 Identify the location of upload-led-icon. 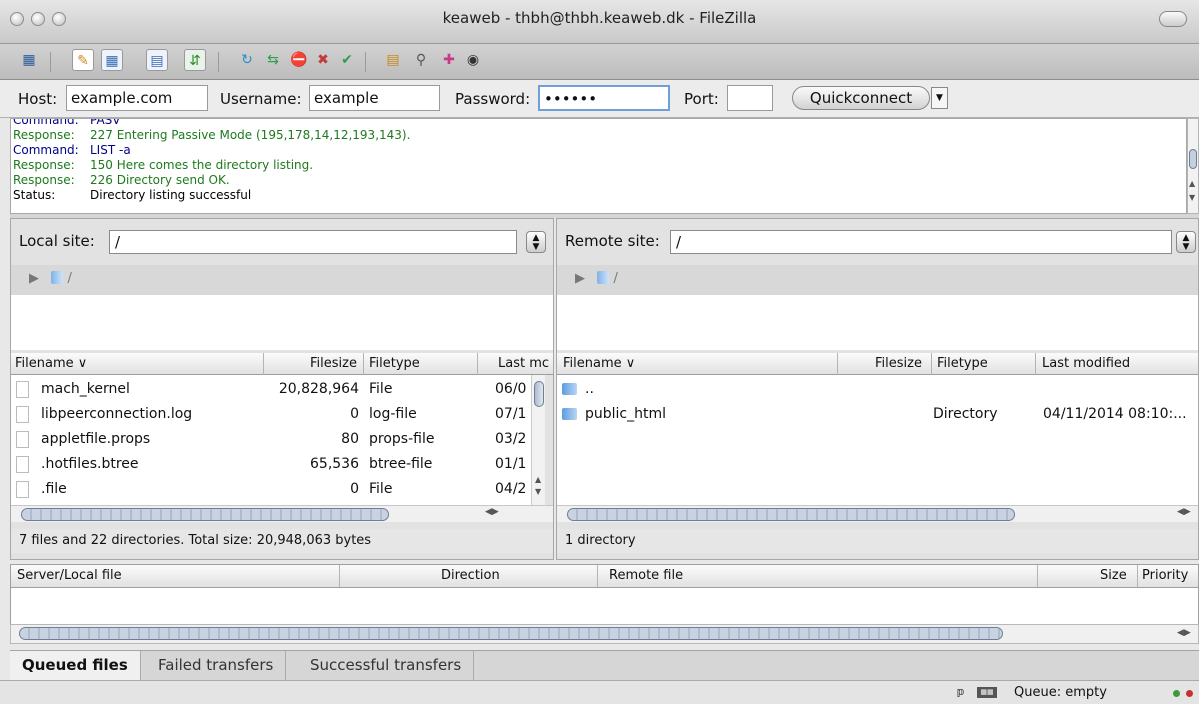
(1176, 693).